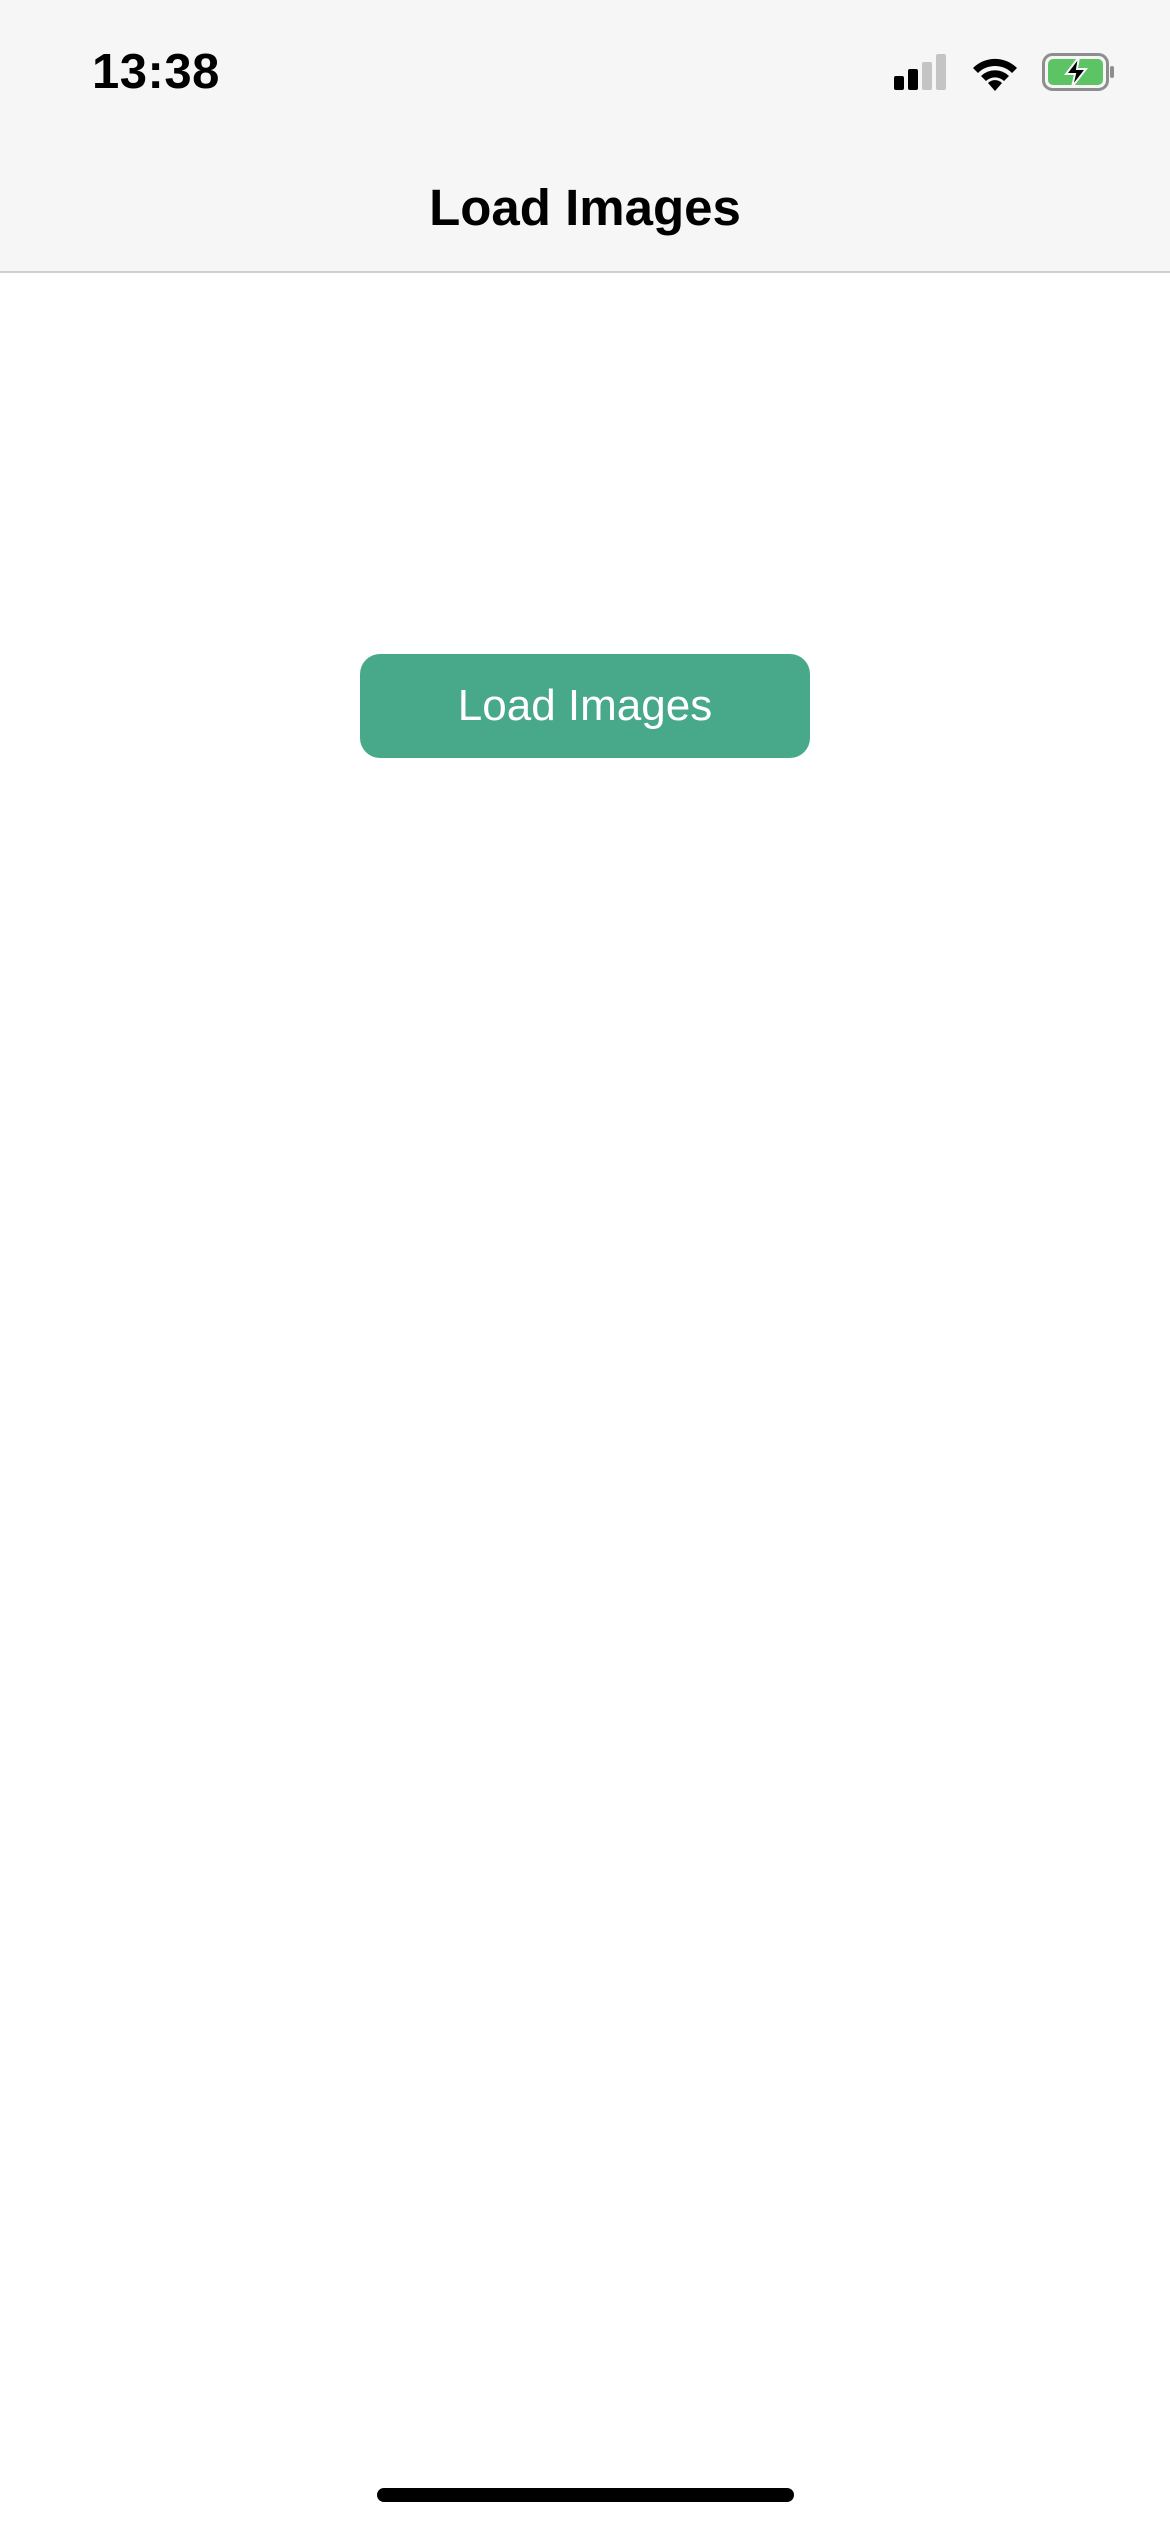 The image size is (1170, 2532). I want to click on home-indicator, so click(585, 2495).